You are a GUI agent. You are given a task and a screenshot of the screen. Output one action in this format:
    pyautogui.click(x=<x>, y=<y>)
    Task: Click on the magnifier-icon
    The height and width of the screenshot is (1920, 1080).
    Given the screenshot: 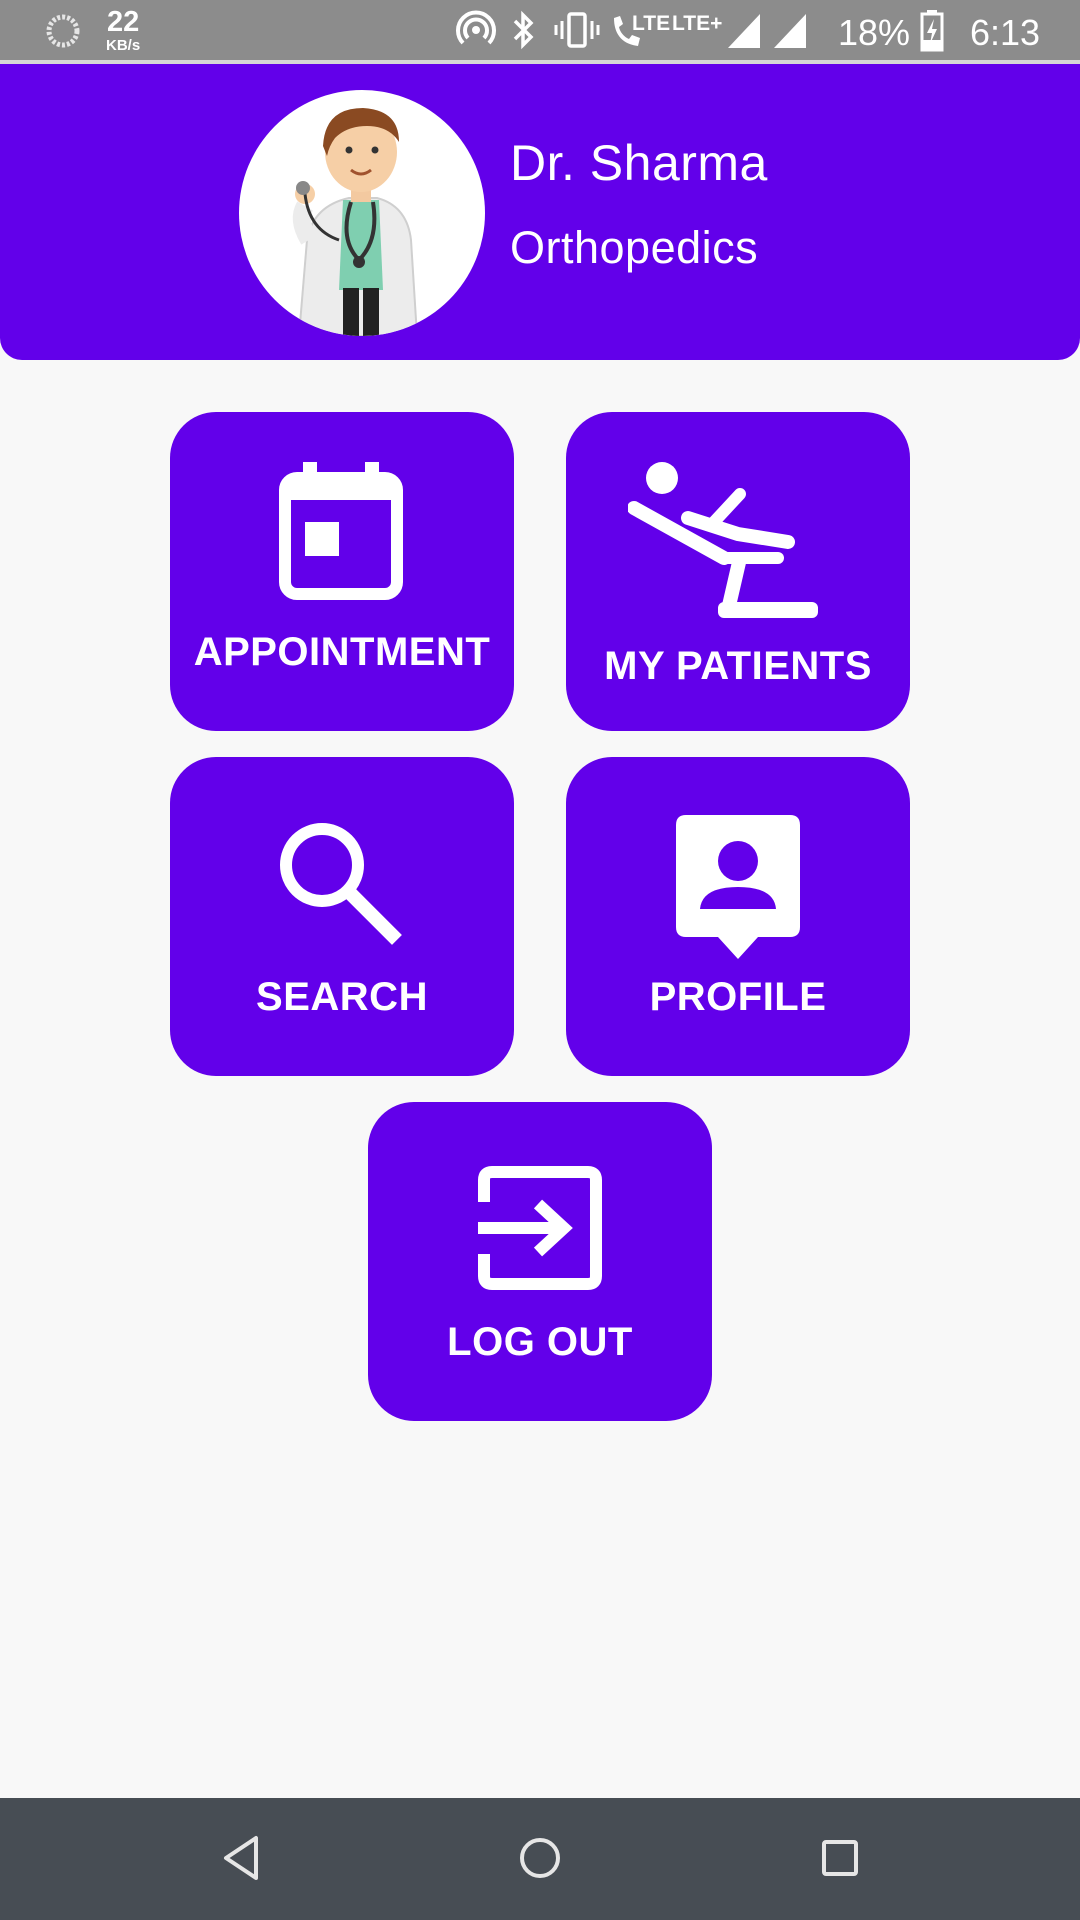 What is the action you would take?
    pyautogui.click(x=341, y=884)
    